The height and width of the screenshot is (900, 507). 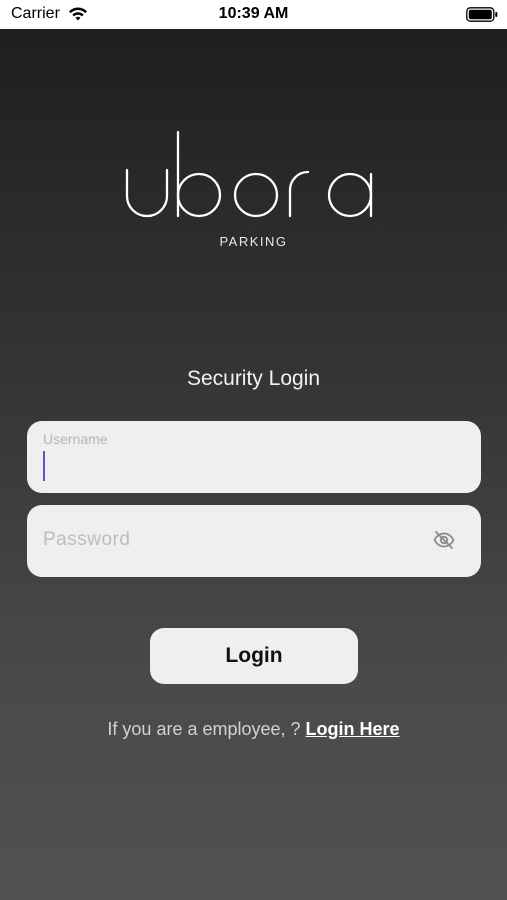 I want to click on ubora-logo, so click(x=253, y=176).